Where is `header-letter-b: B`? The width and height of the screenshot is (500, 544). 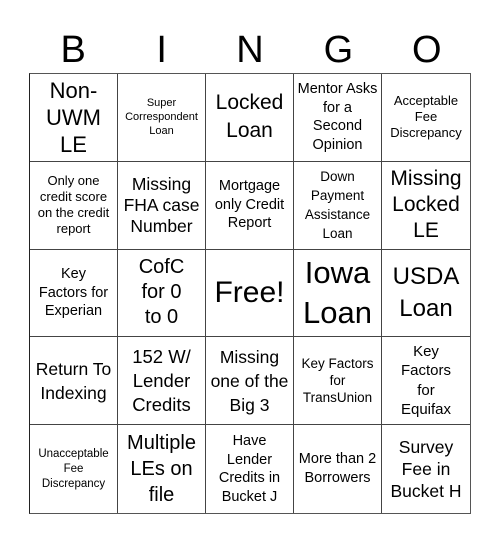 header-letter-b: B is located at coordinates (73, 50).